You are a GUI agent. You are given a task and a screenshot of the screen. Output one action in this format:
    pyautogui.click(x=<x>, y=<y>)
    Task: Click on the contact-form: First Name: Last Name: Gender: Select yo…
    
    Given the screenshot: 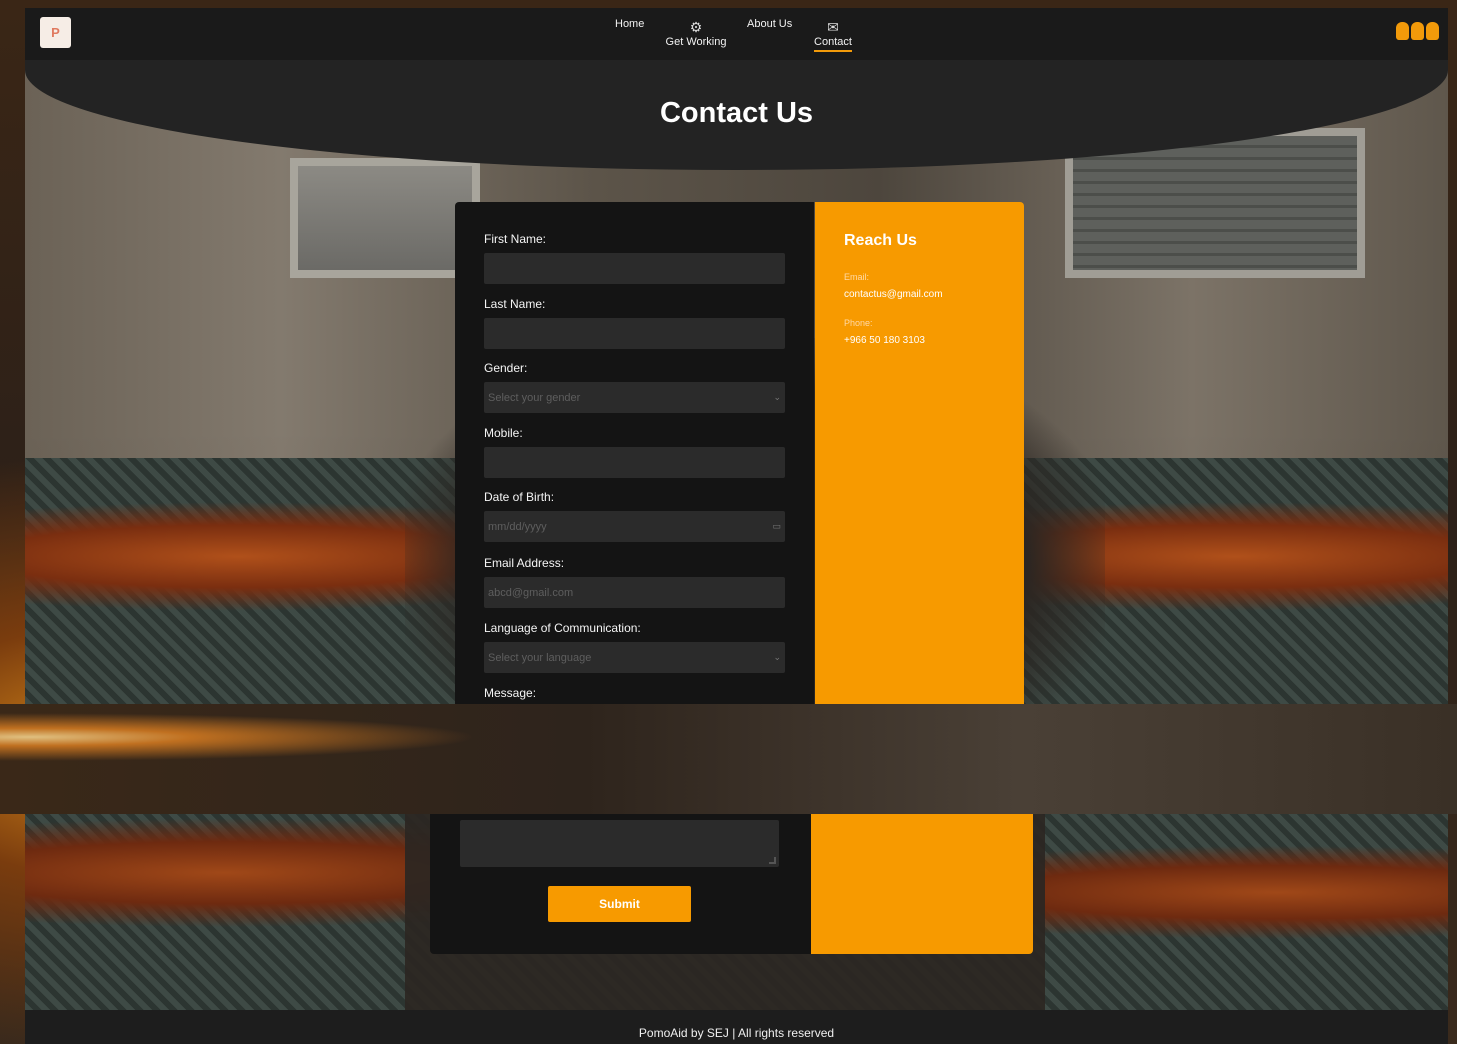 What is the action you would take?
    pyautogui.click(x=634, y=453)
    